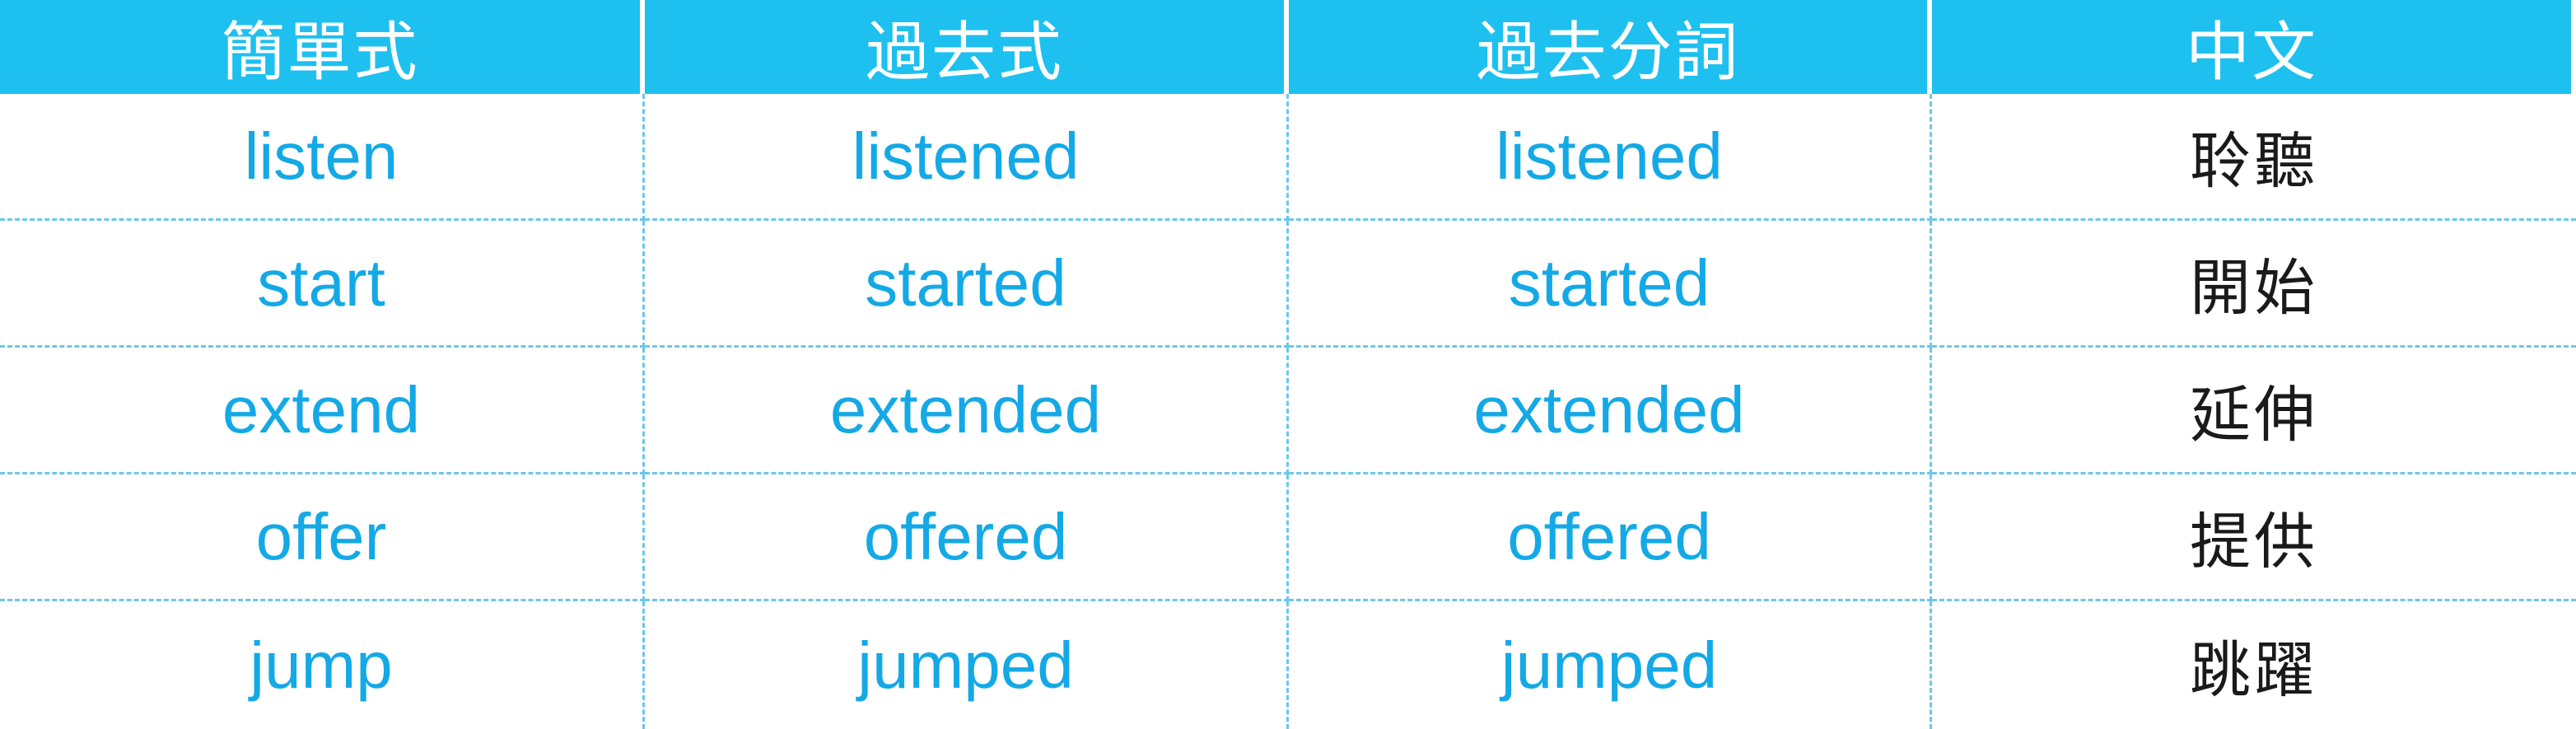 The height and width of the screenshot is (729, 2576). Describe the element at coordinates (322, 284) in the screenshot. I see `cell-simple-form: start` at that location.